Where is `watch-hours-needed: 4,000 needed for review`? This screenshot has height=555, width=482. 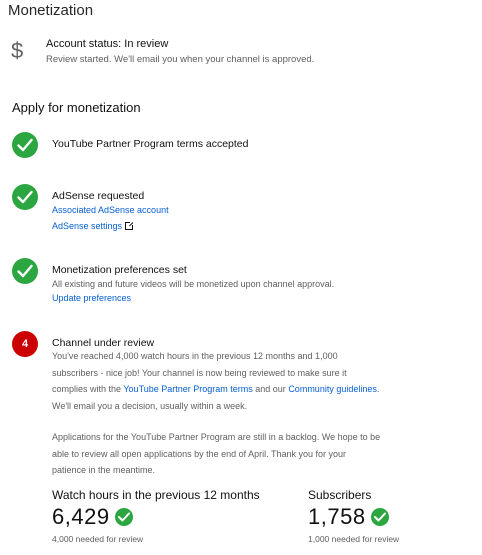
watch-hours-needed: 4,000 needed for review is located at coordinates (98, 539).